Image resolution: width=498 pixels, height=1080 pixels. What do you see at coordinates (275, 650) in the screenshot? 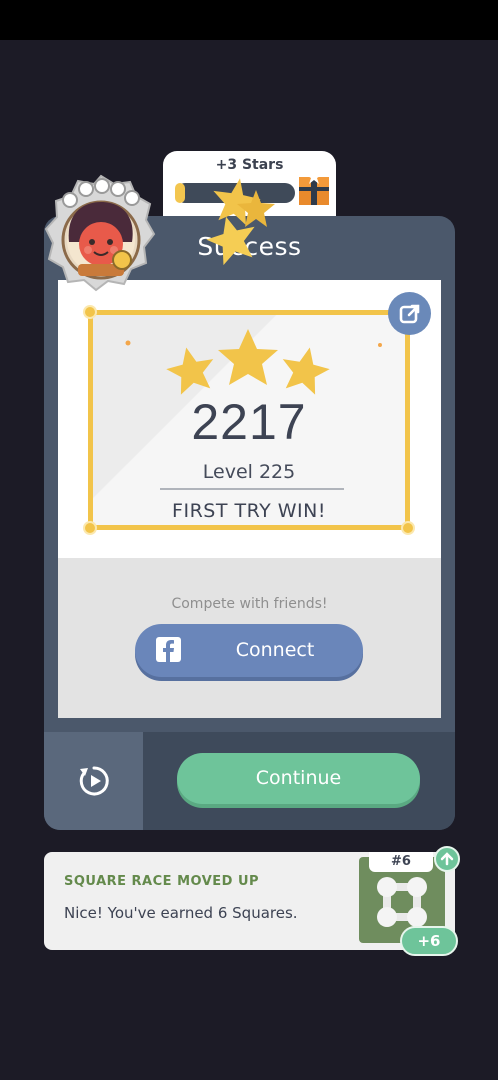
I see `connect-label: Connect` at bounding box center [275, 650].